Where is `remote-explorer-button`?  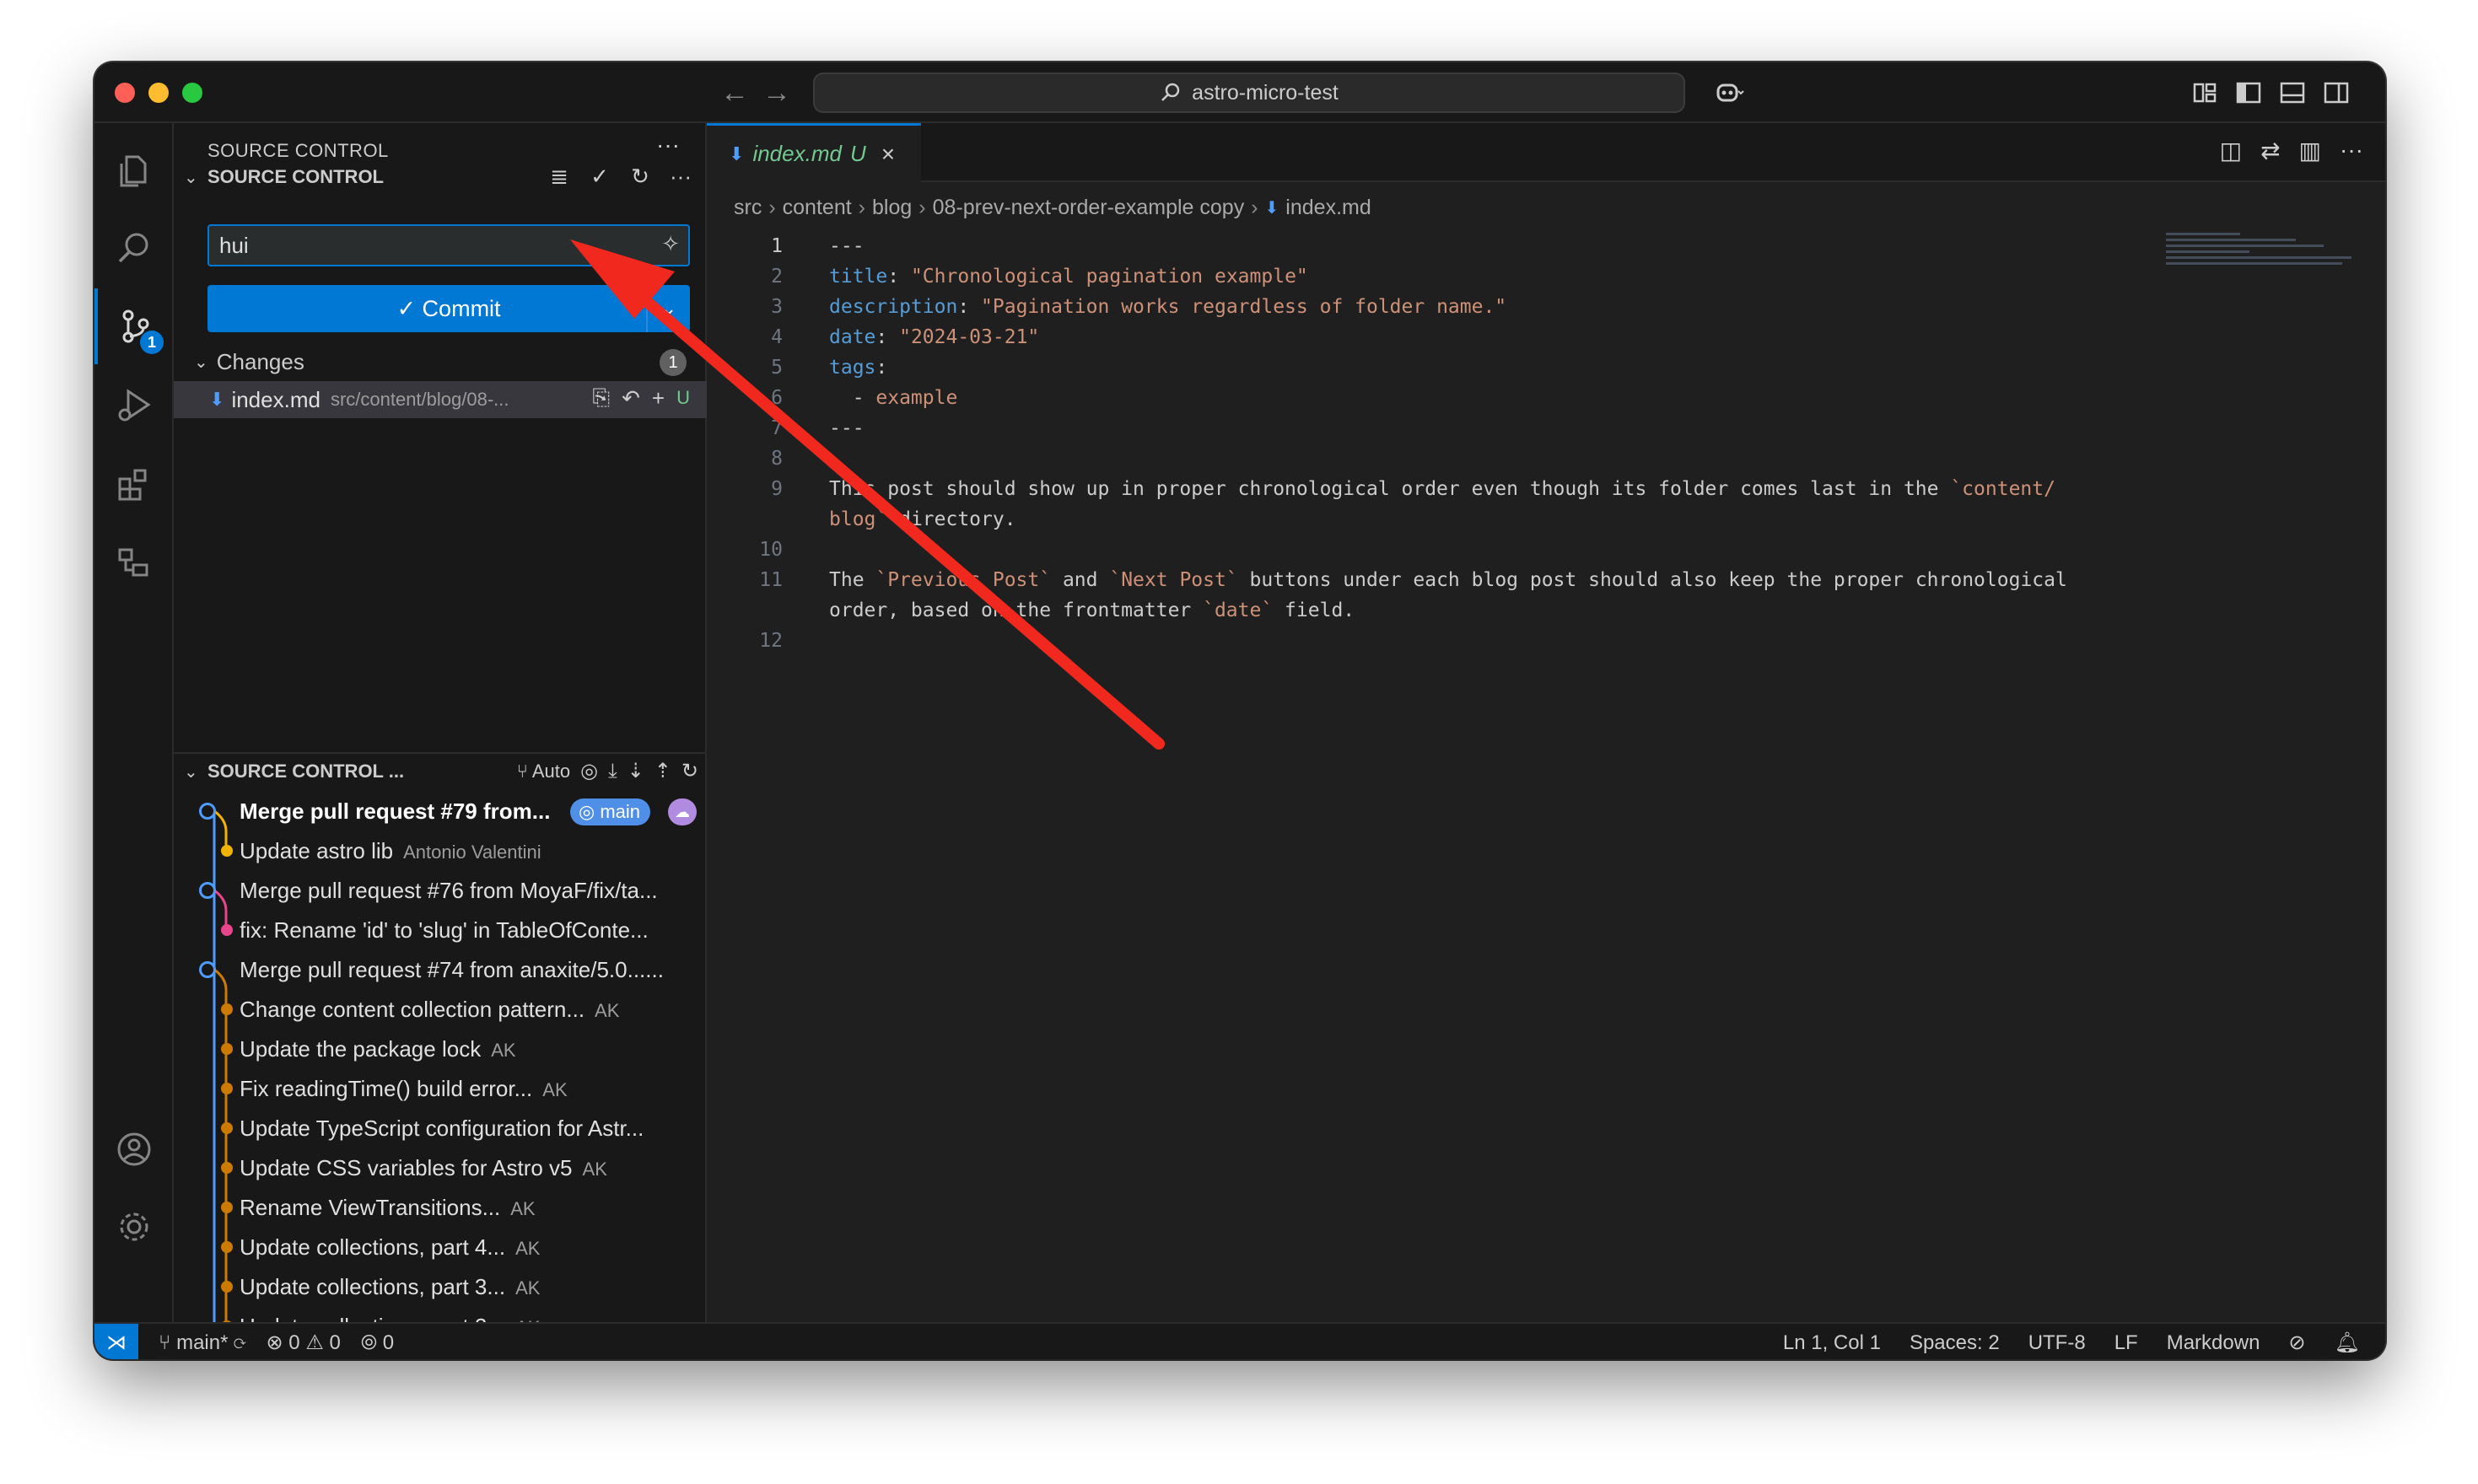
remote-explorer-button is located at coordinates (134, 562).